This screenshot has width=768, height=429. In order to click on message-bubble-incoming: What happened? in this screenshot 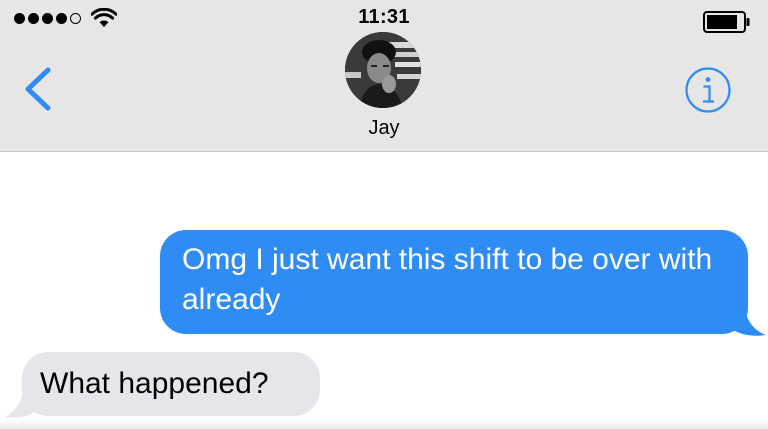, I will do `click(171, 384)`.